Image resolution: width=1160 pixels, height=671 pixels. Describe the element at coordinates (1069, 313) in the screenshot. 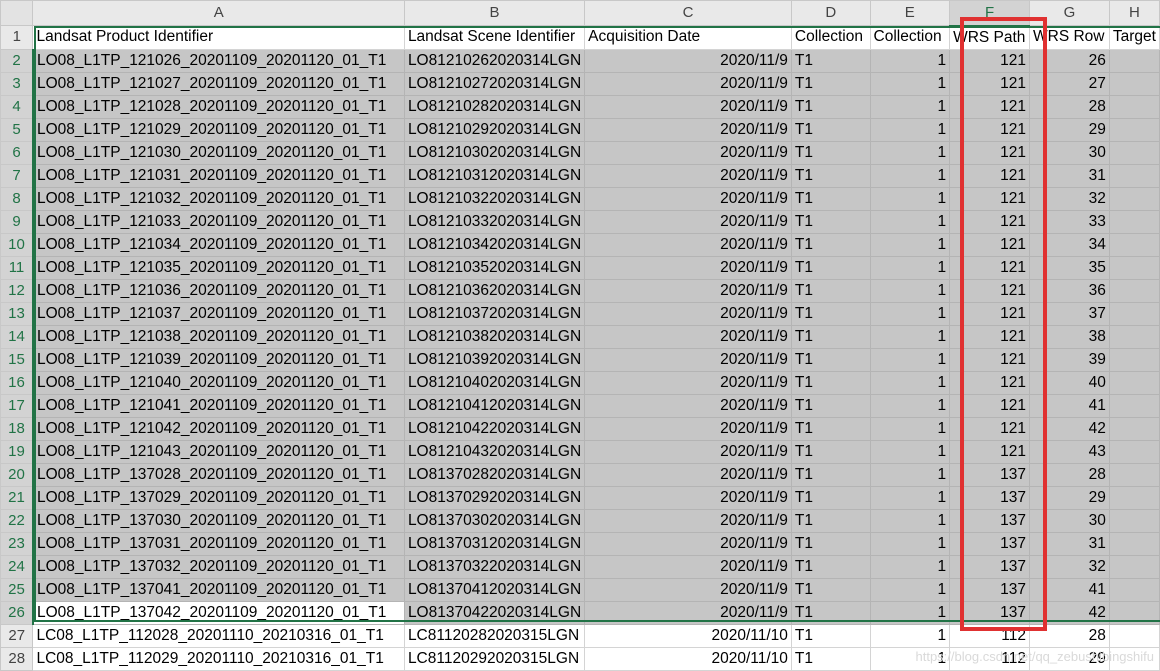

I see `wrs-row-cell: 37` at that location.